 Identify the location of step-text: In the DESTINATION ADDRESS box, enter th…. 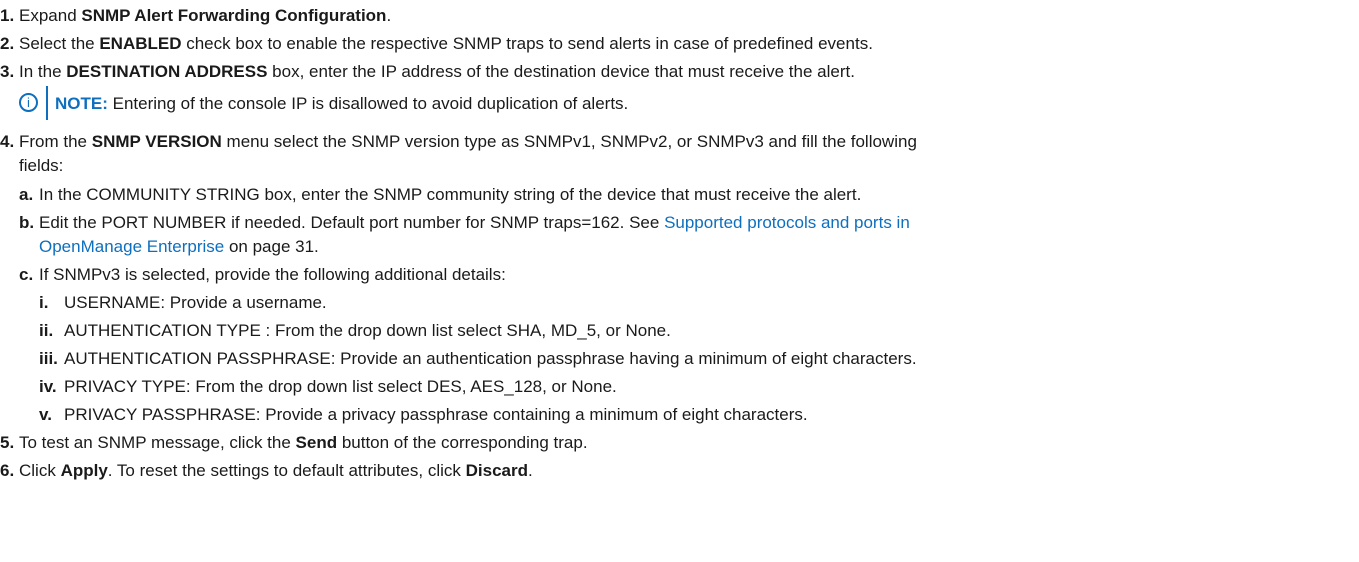
(437, 71).